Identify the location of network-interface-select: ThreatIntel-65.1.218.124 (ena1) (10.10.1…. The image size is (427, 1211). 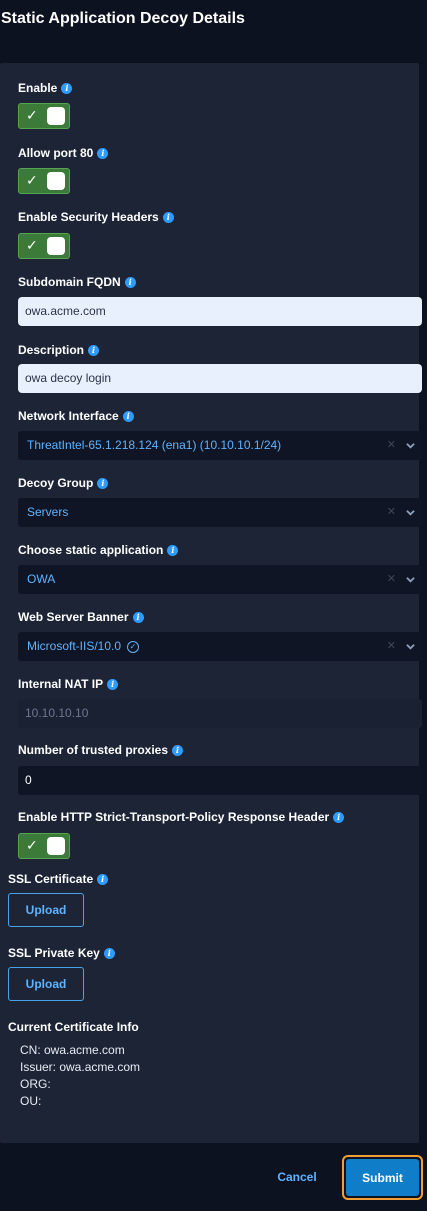
(220, 445).